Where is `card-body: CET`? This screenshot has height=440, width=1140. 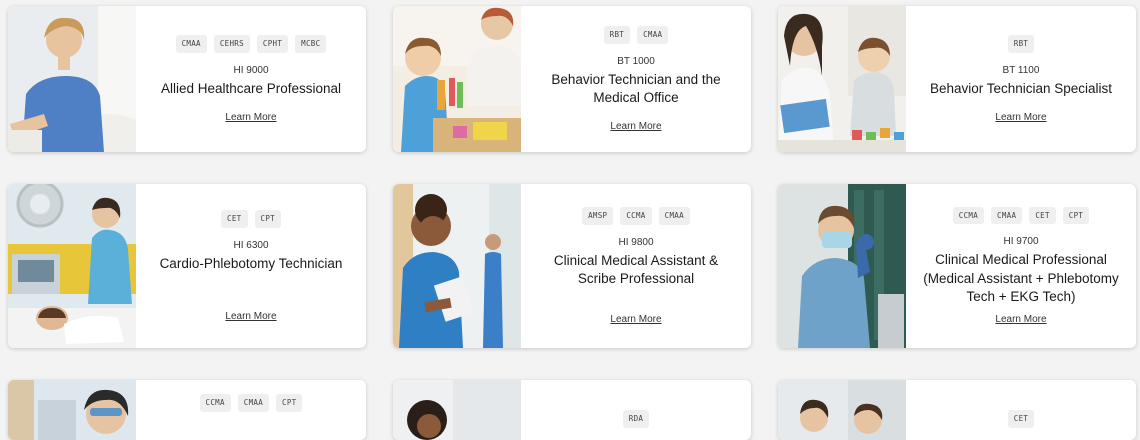
card-body: CET is located at coordinates (1021, 410).